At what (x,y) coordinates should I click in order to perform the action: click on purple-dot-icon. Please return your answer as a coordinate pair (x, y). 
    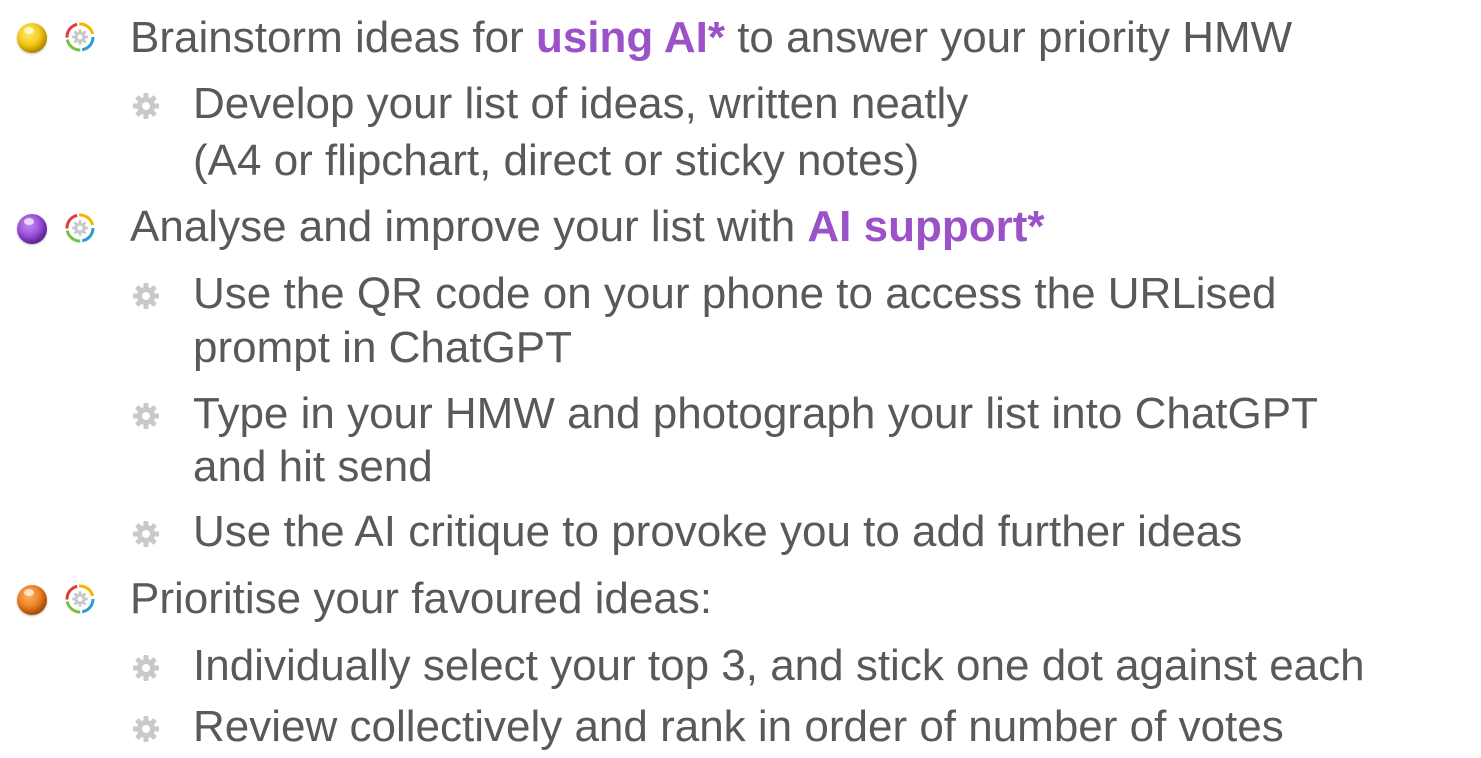
    Looking at the image, I should click on (32, 229).